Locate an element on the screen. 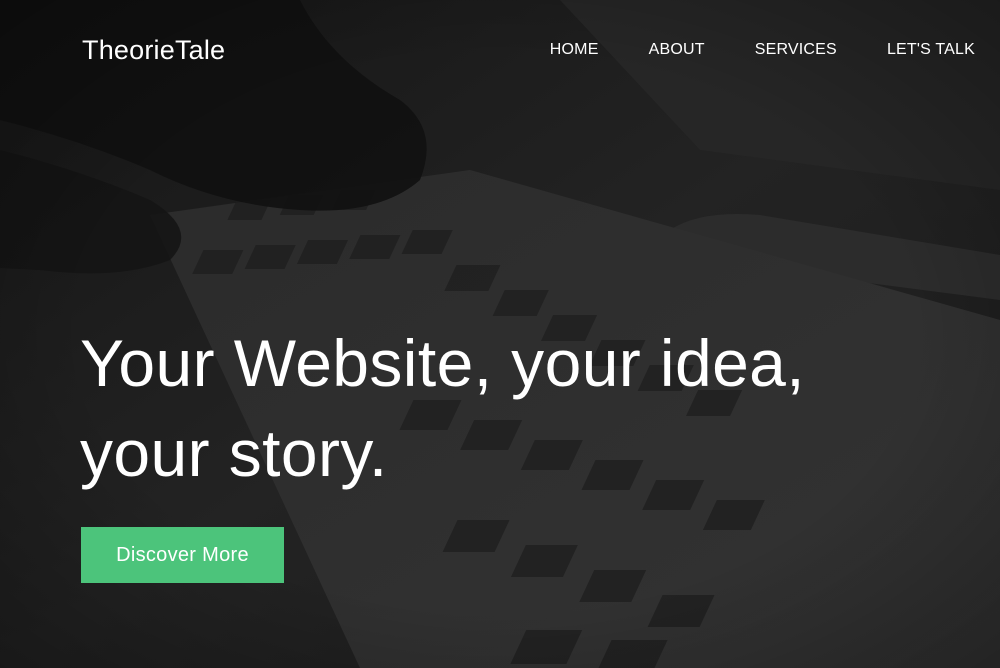 The height and width of the screenshot is (668, 1000). nav-link-lets-talk: LET'S TALK is located at coordinates (931, 50).